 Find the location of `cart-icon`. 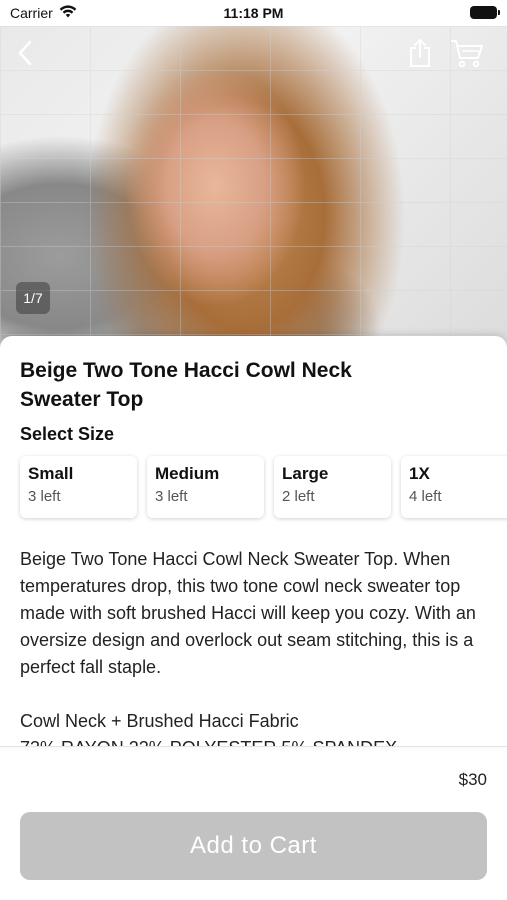

cart-icon is located at coordinates (467, 55).